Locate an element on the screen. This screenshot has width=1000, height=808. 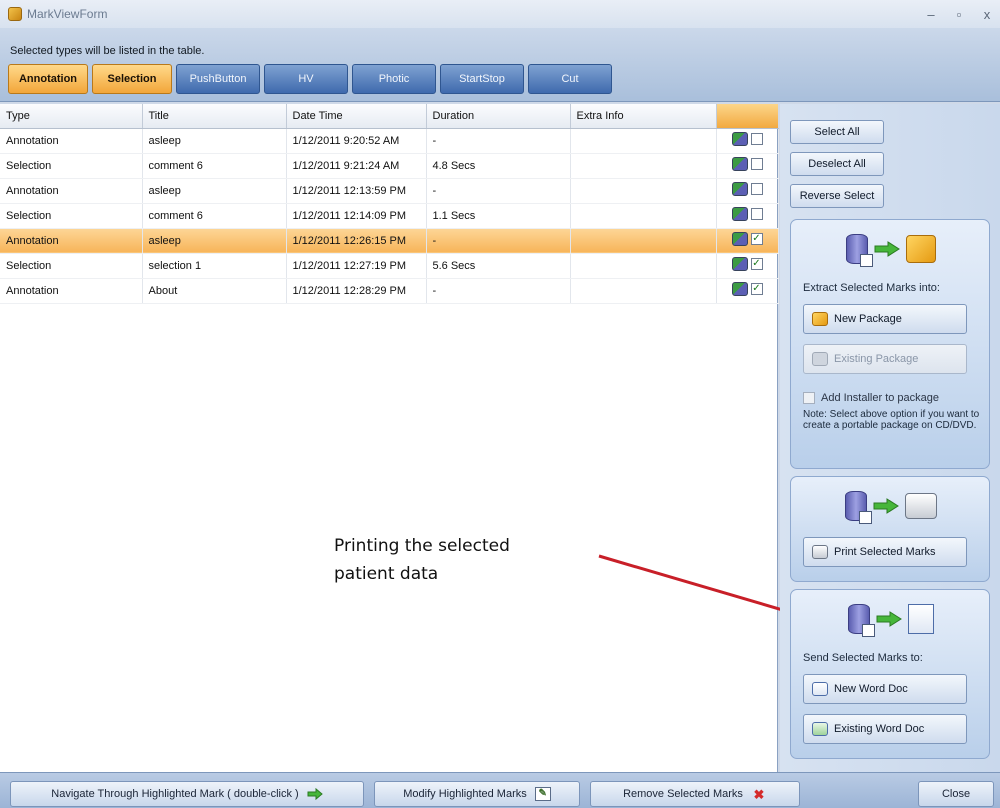
modify-label: Modify Highlighted Marks is located at coordinates (465, 794).